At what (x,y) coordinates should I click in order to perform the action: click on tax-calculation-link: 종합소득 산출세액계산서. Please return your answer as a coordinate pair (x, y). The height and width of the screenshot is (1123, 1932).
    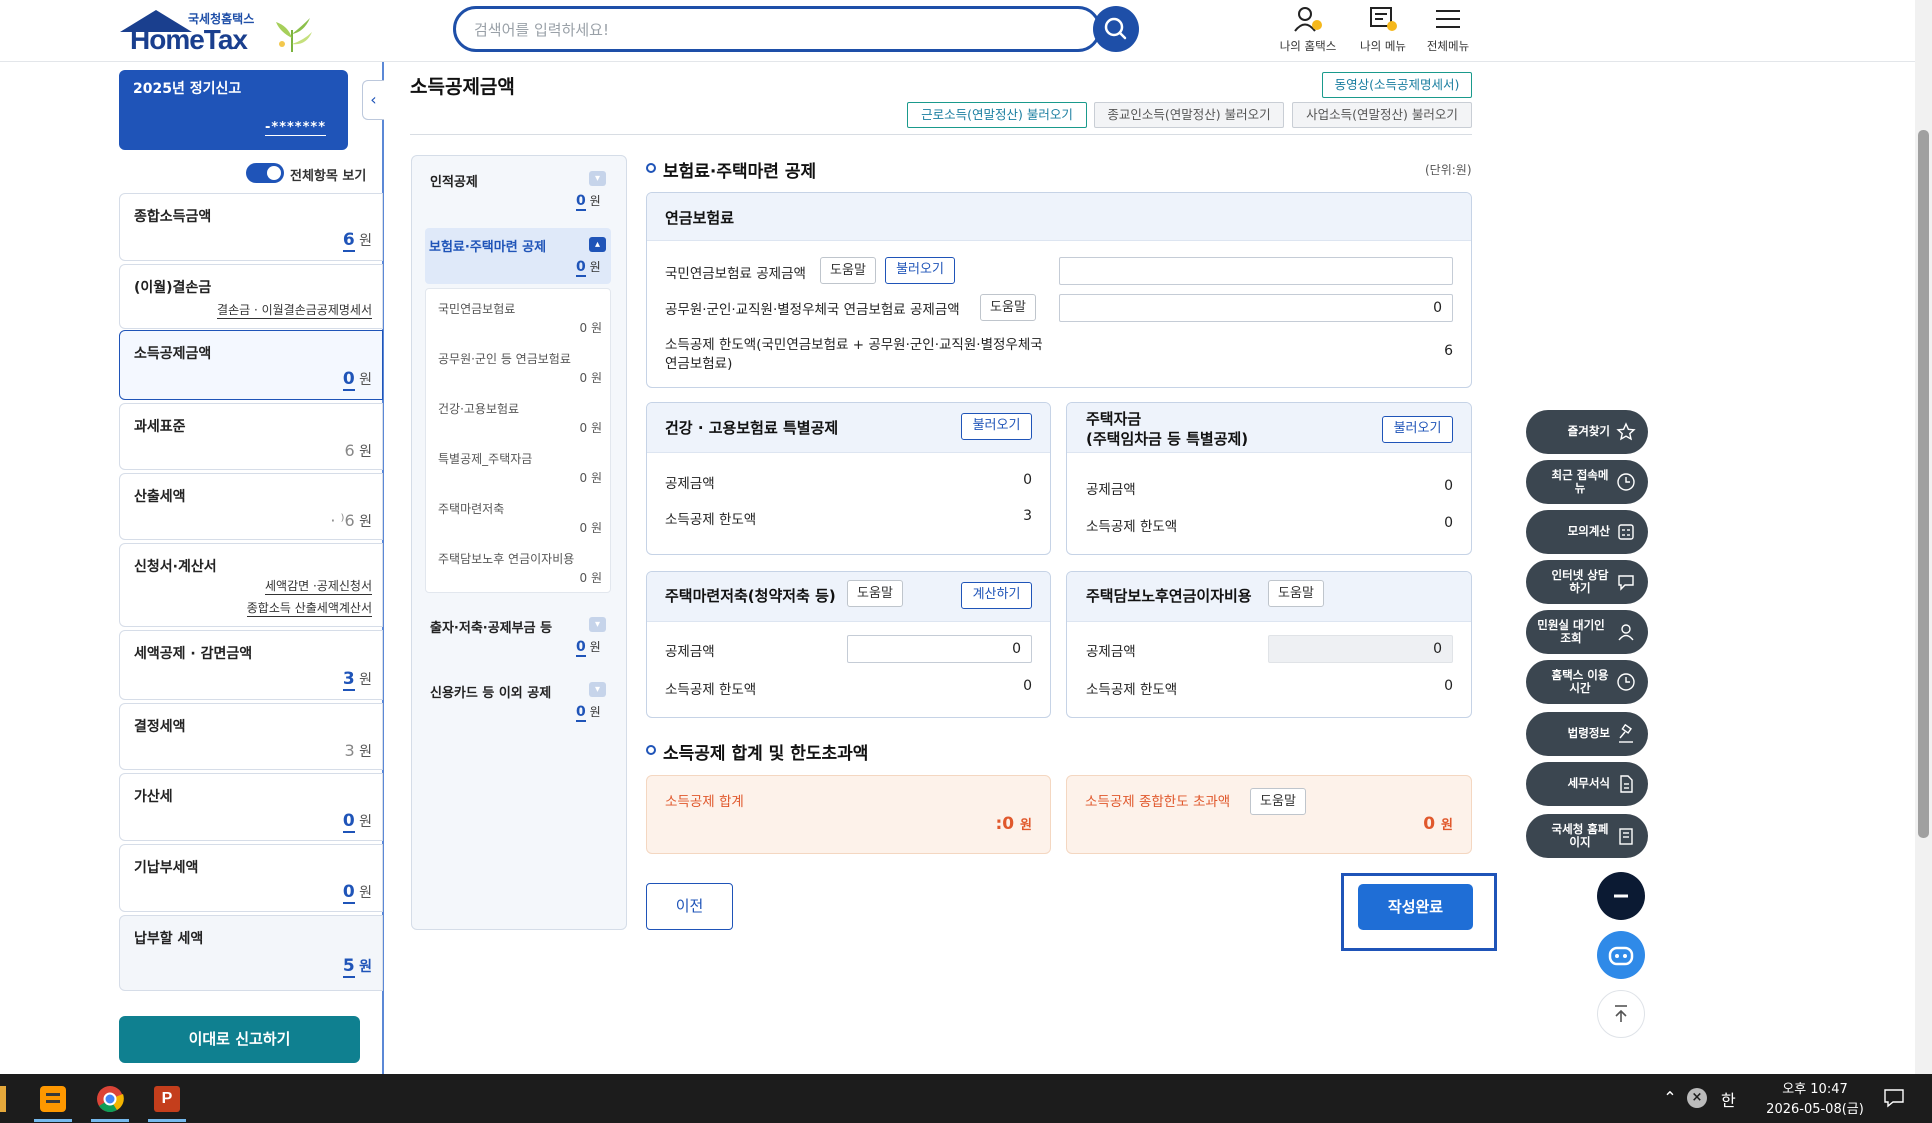
    Looking at the image, I should click on (309, 608).